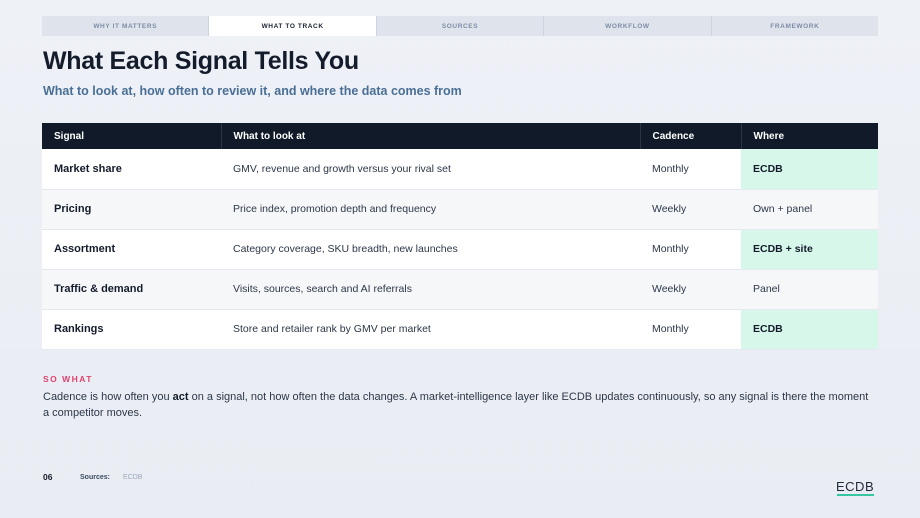 The height and width of the screenshot is (518, 920). I want to click on so-what-text-start: Cadence is how often you, so click(108, 397).